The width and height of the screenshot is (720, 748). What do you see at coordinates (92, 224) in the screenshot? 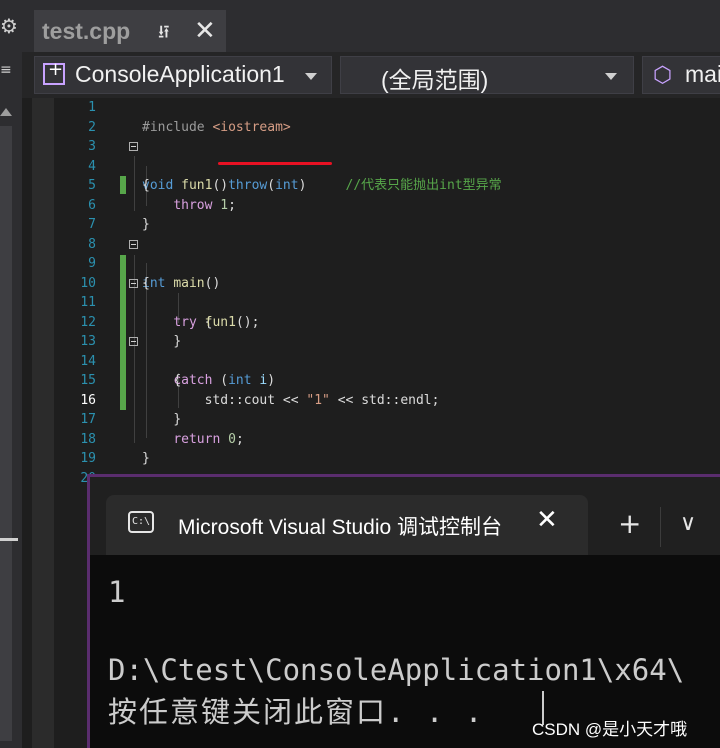
I see `line-number: 7` at bounding box center [92, 224].